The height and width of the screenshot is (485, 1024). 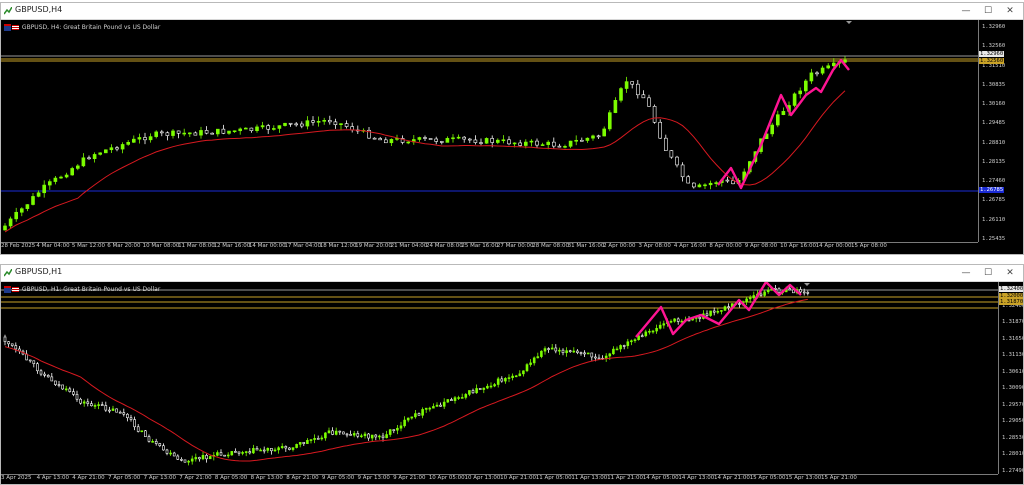 What do you see at coordinates (994, 142) in the screenshot?
I see `price-axis-label: 1.28810` at bounding box center [994, 142].